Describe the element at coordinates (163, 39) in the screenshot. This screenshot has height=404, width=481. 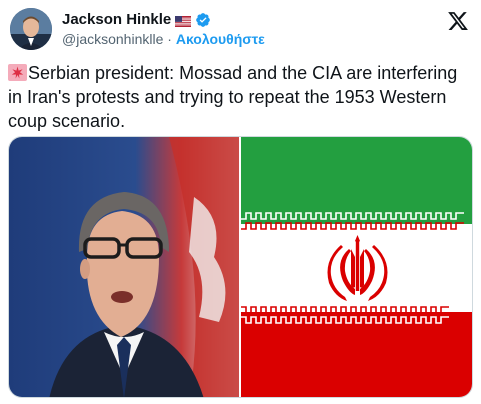
I see `author-handle-row: @jacksonhinklle · Ακολουθήστε` at that location.